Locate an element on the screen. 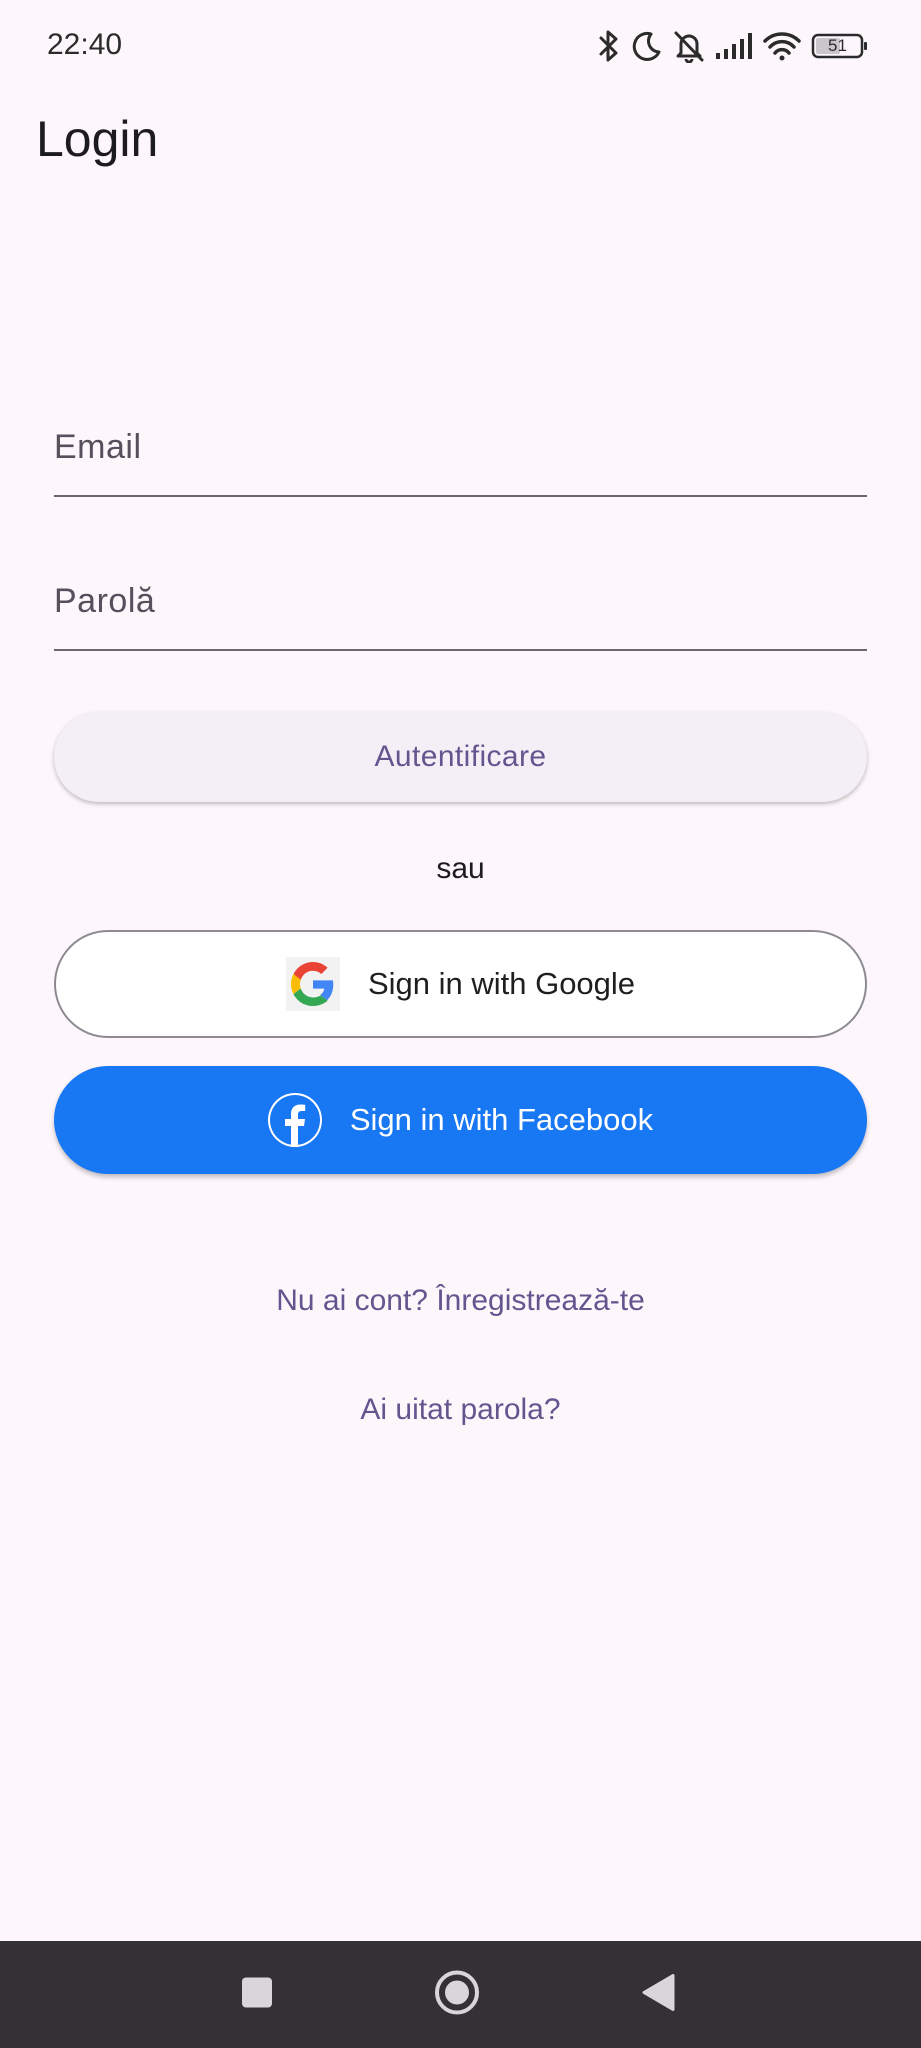  login-button: Autentificare is located at coordinates (460, 757).